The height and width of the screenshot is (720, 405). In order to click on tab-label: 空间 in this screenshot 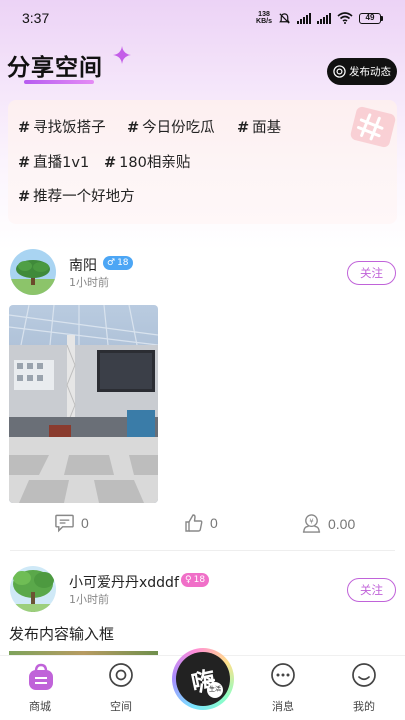, I will do `click(121, 706)`.